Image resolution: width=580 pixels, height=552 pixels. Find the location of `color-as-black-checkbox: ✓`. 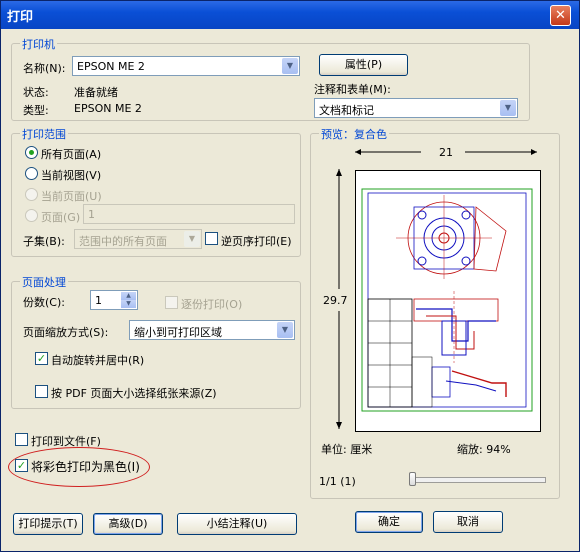

color-as-black-checkbox: ✓ is located at coordinates (21, 465).